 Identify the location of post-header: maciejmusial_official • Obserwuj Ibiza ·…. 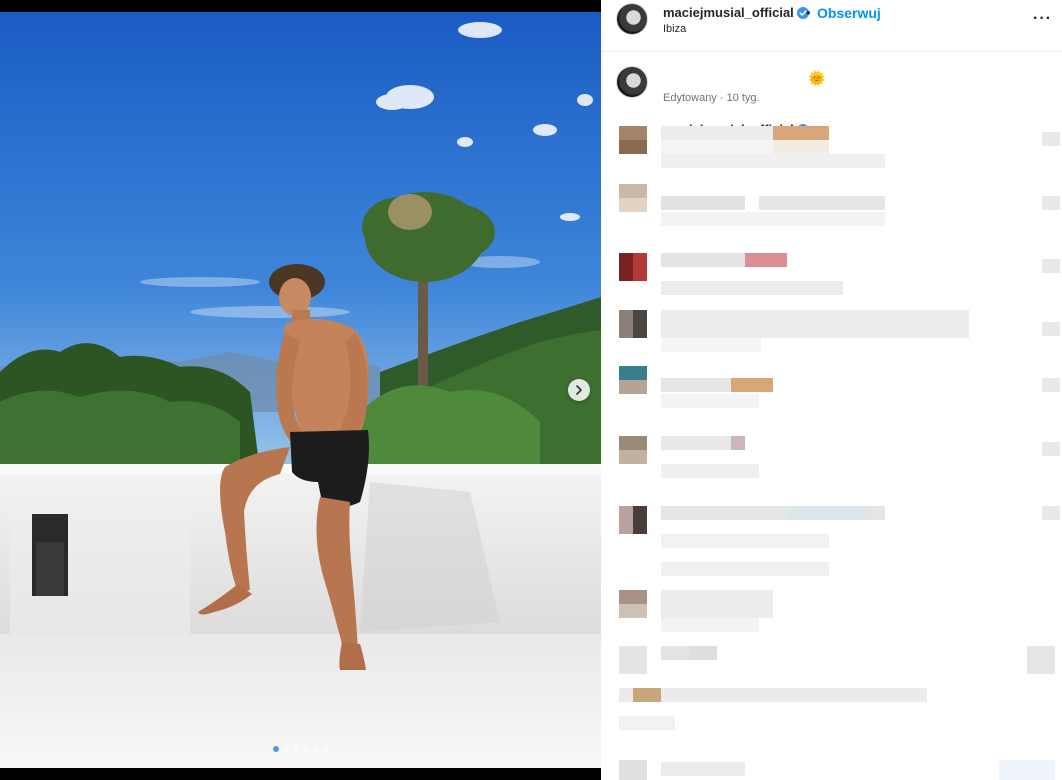
(831, 26).